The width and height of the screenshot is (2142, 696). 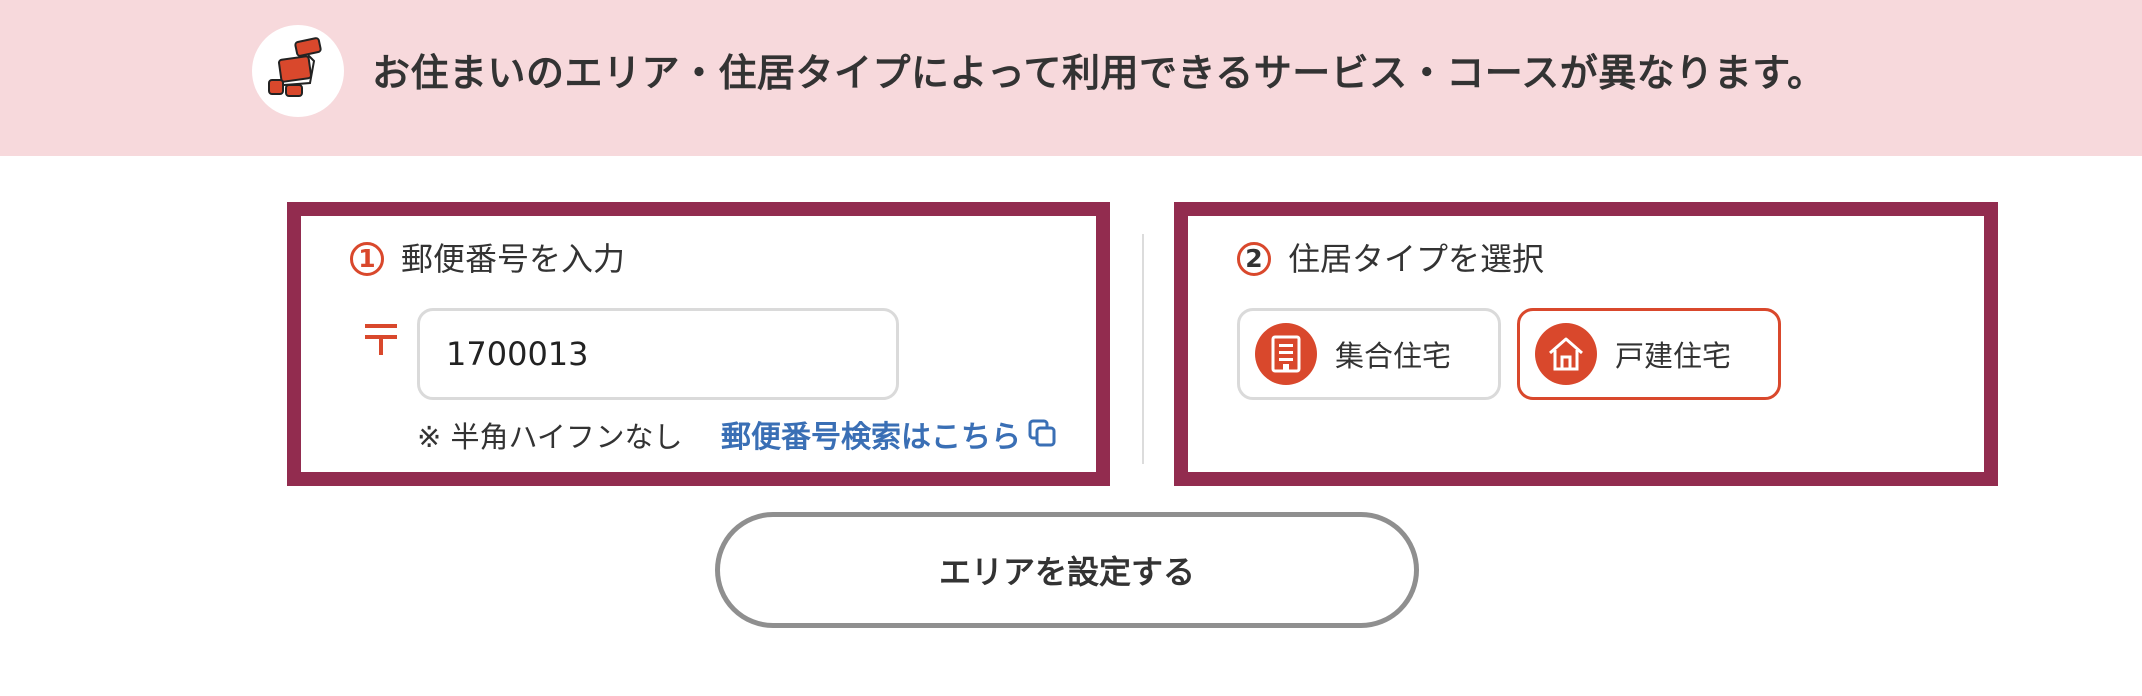 What do you see at coordinates (550, 437) in the screenshot?
I see `input-note: ※ 半角ハイフンなし` at bounding box center [550, 437].